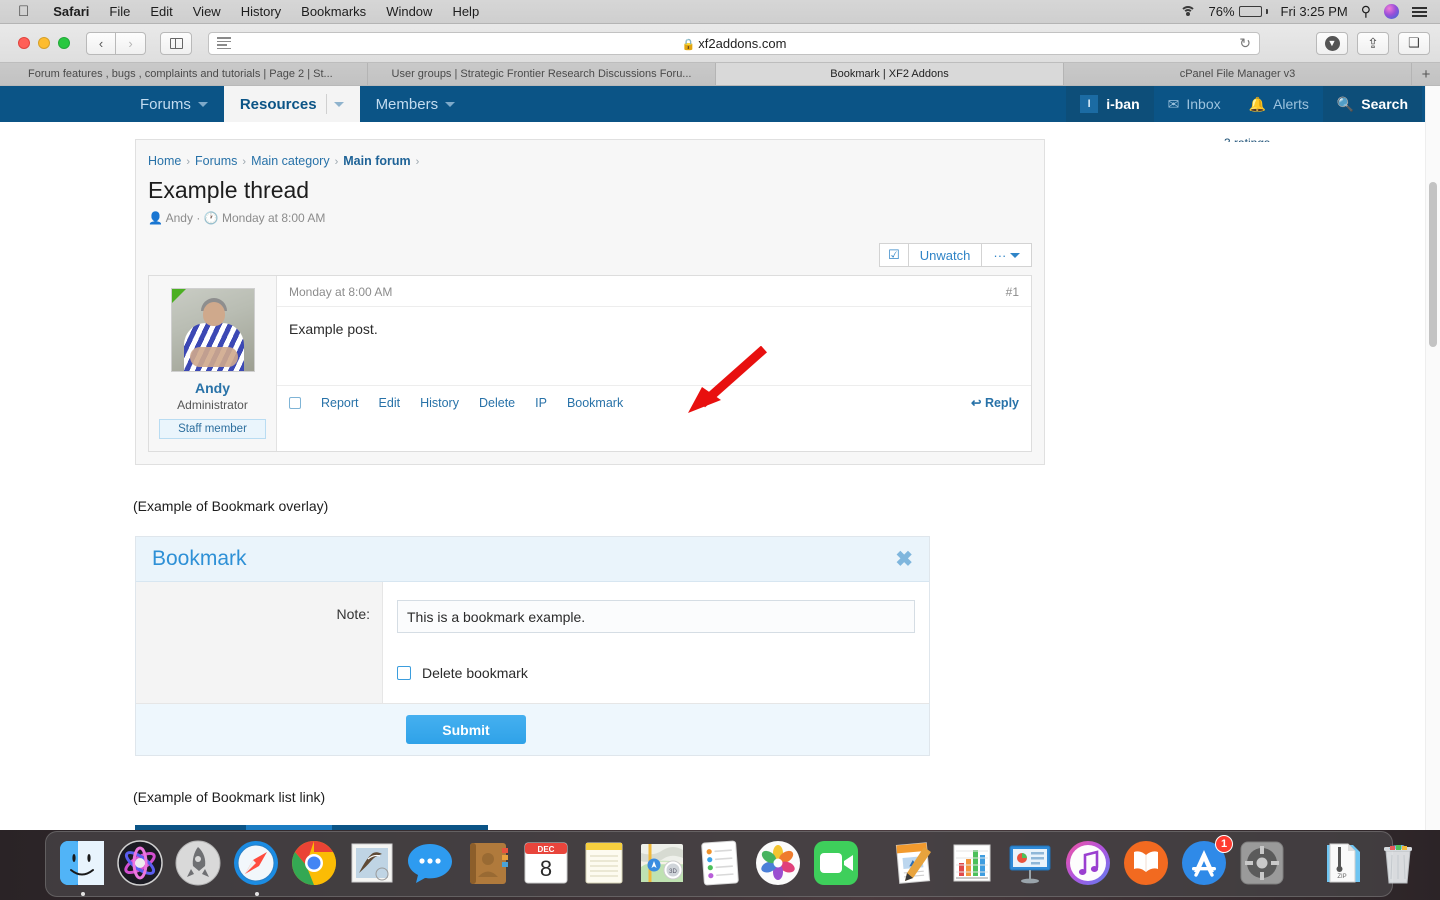 The width and height of the screenshot is (1440, 900). Describe the element at coordinates (1366, 11) in the screenshot. I see `spotlight-search-icon: ⚲` at that location.